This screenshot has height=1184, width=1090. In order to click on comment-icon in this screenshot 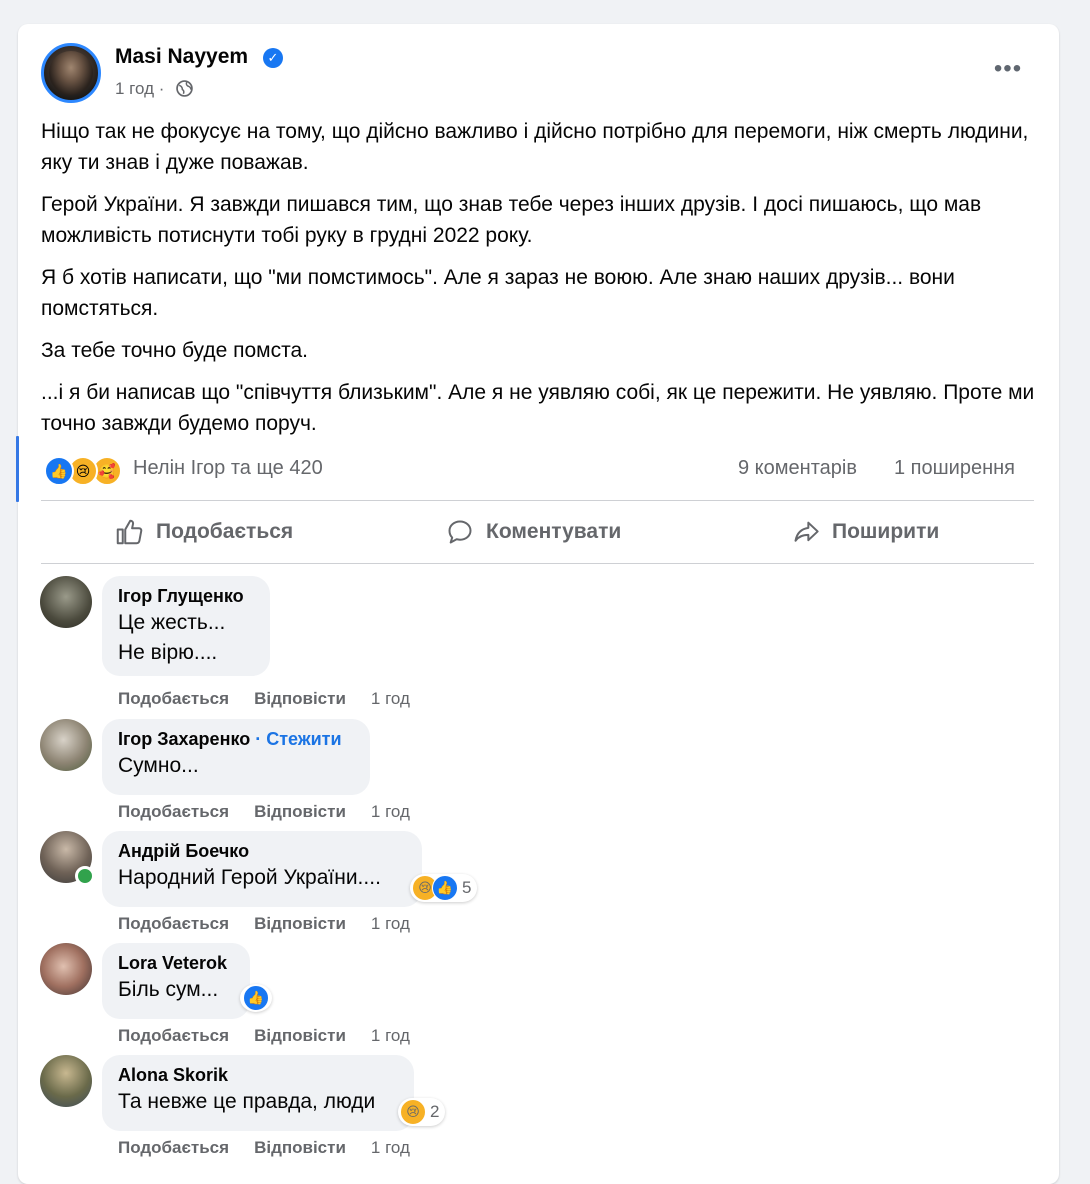, I will do `click(460, 532)`.